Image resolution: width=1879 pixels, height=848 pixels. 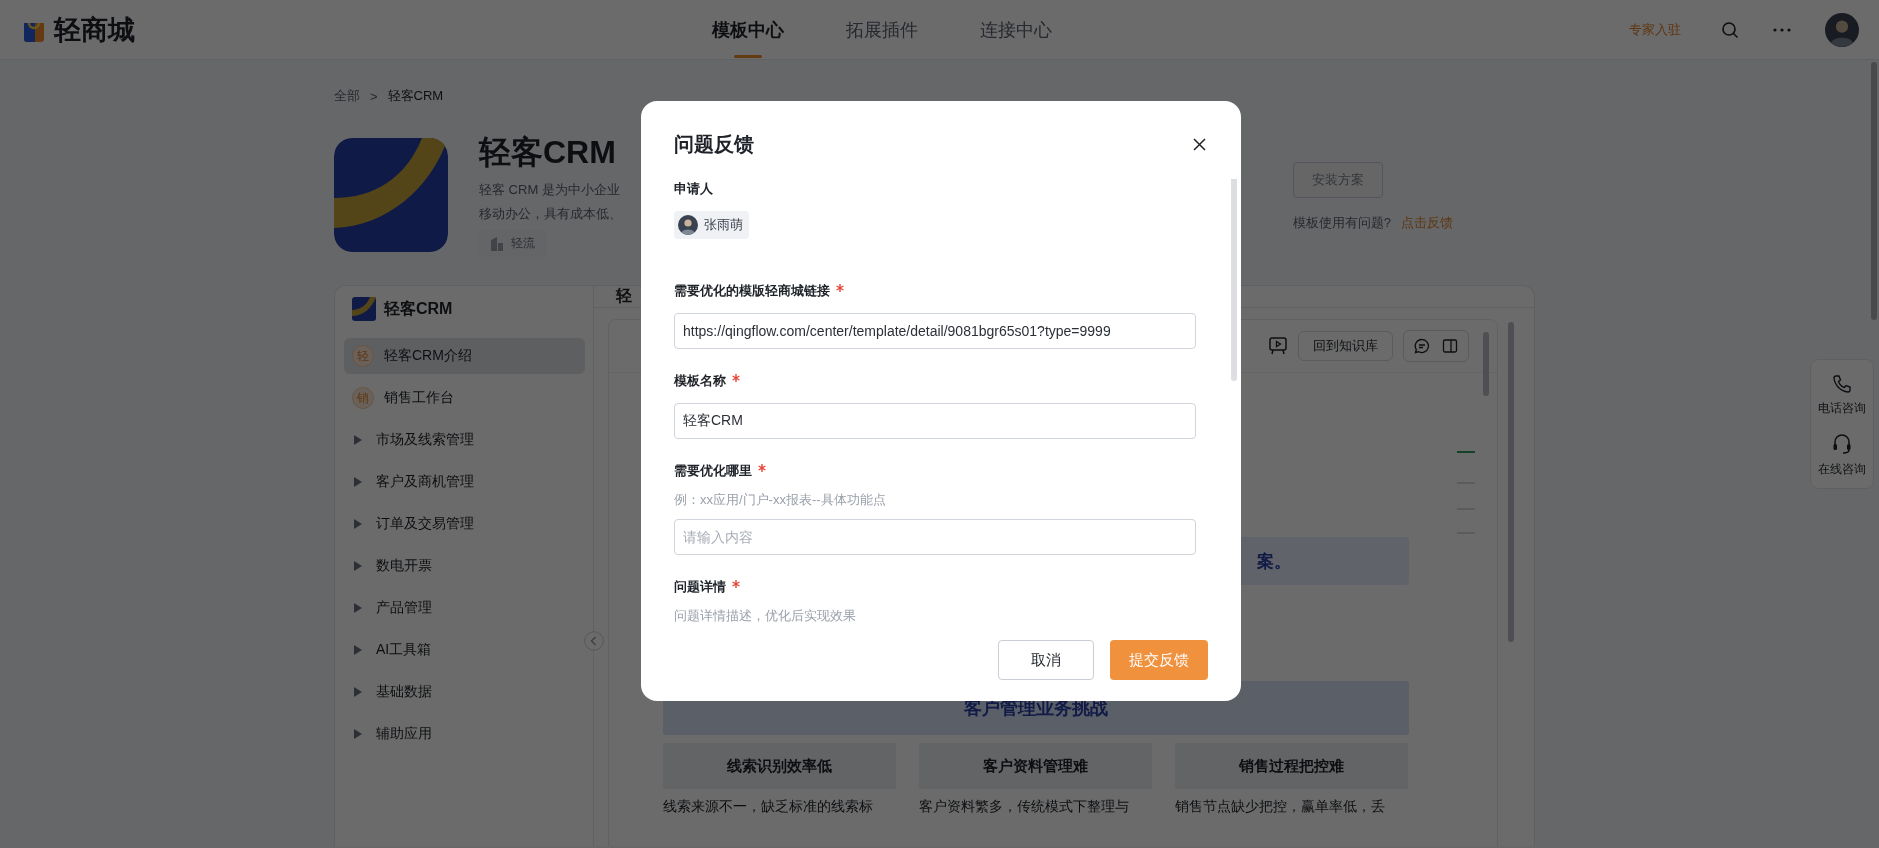 What do you see at coordinates (464, 692) in the screenshot?
I see `sidebar-item: 基础数据` at bounding box center [464, 692].